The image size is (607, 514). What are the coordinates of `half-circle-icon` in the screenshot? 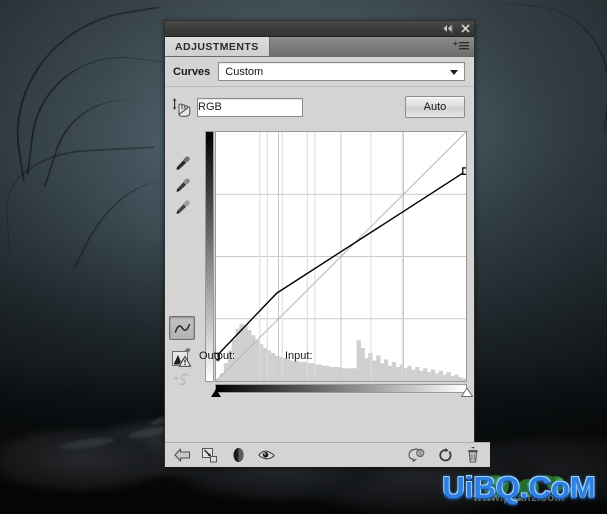 It's located at (238, 455).